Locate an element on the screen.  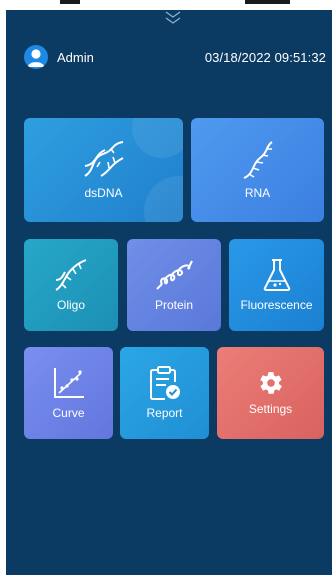
user-name: Admin is located at coordinates (75, 57).